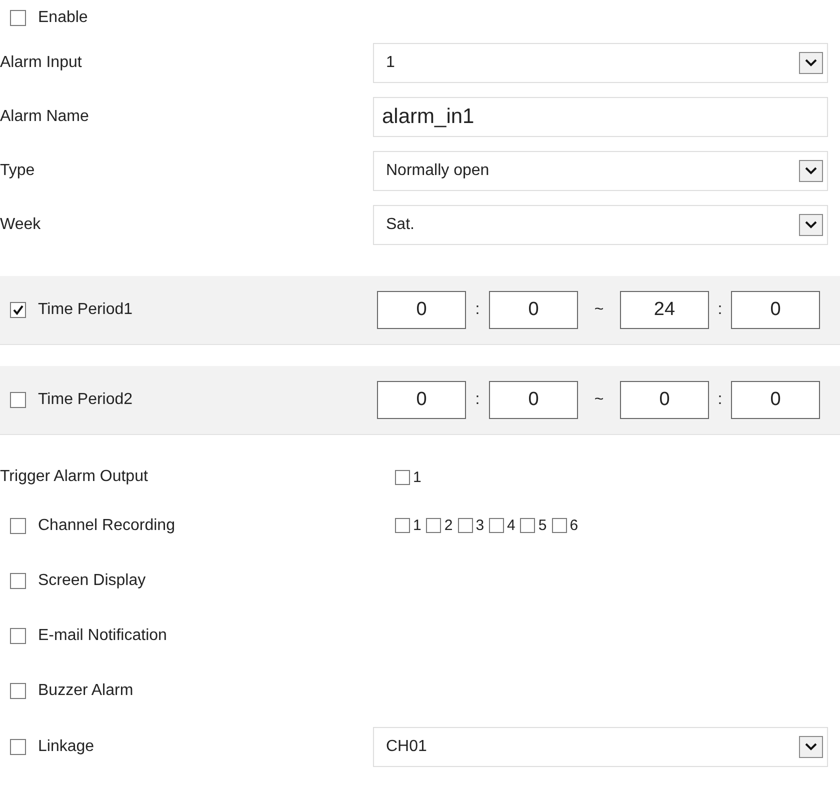 This screenshot has height=790, width=840. Describe the element at coordinates (664, 310) in the screenshot. I see `hour-input: 24` at that location.